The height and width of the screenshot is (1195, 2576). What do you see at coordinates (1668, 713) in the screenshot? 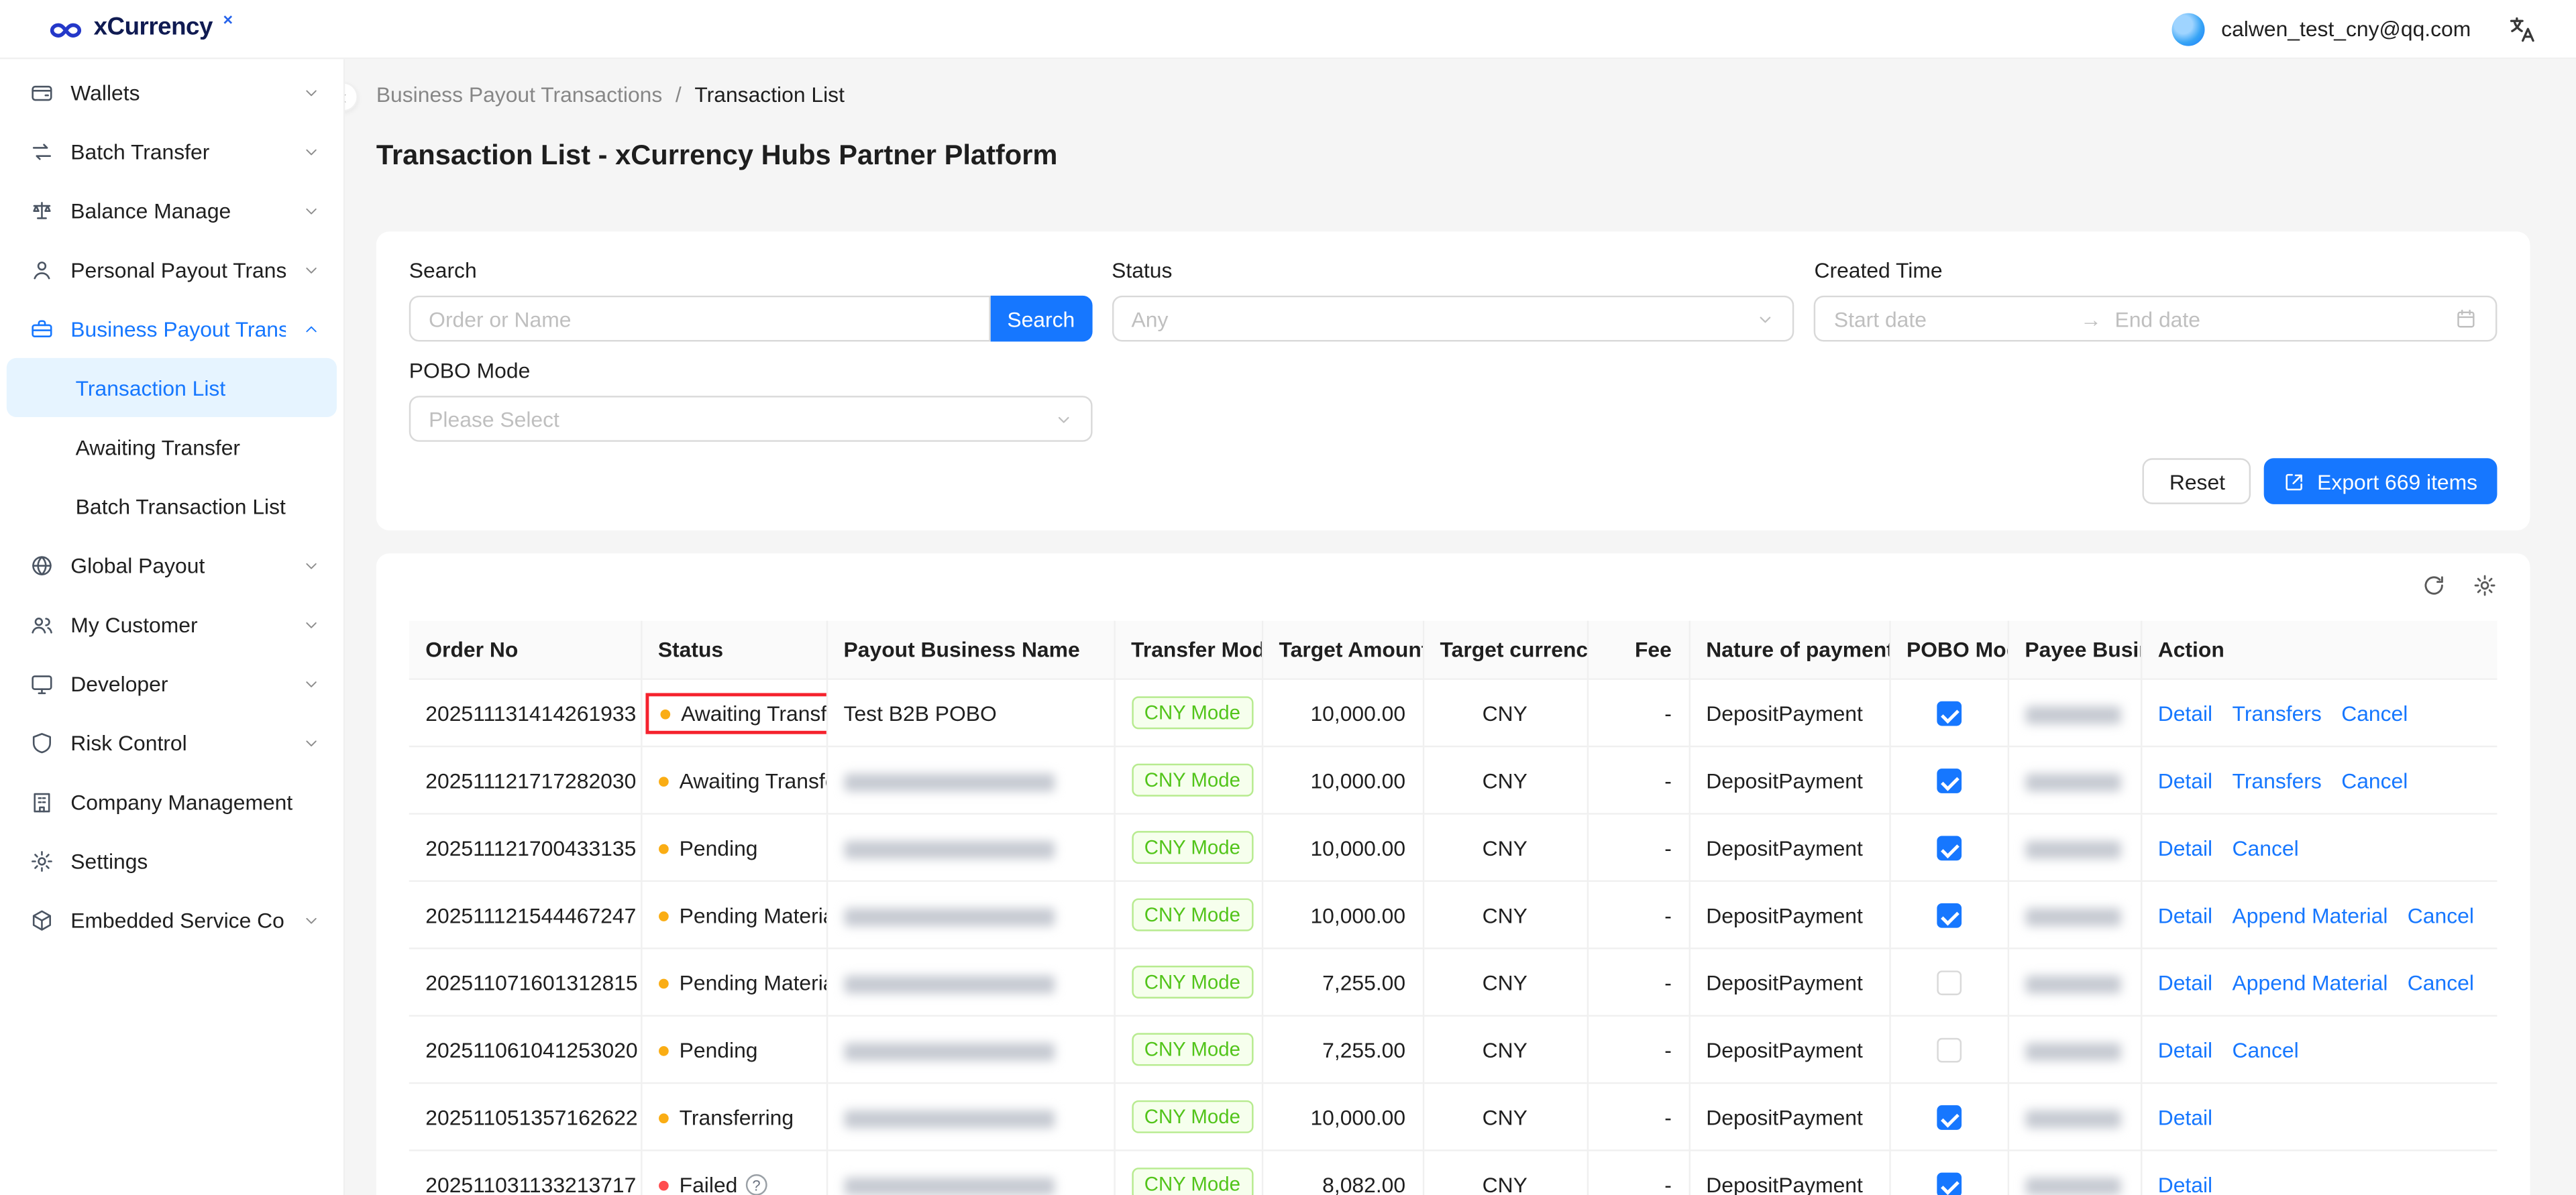
I see `fee: -` at bounding box center [1668, 713].